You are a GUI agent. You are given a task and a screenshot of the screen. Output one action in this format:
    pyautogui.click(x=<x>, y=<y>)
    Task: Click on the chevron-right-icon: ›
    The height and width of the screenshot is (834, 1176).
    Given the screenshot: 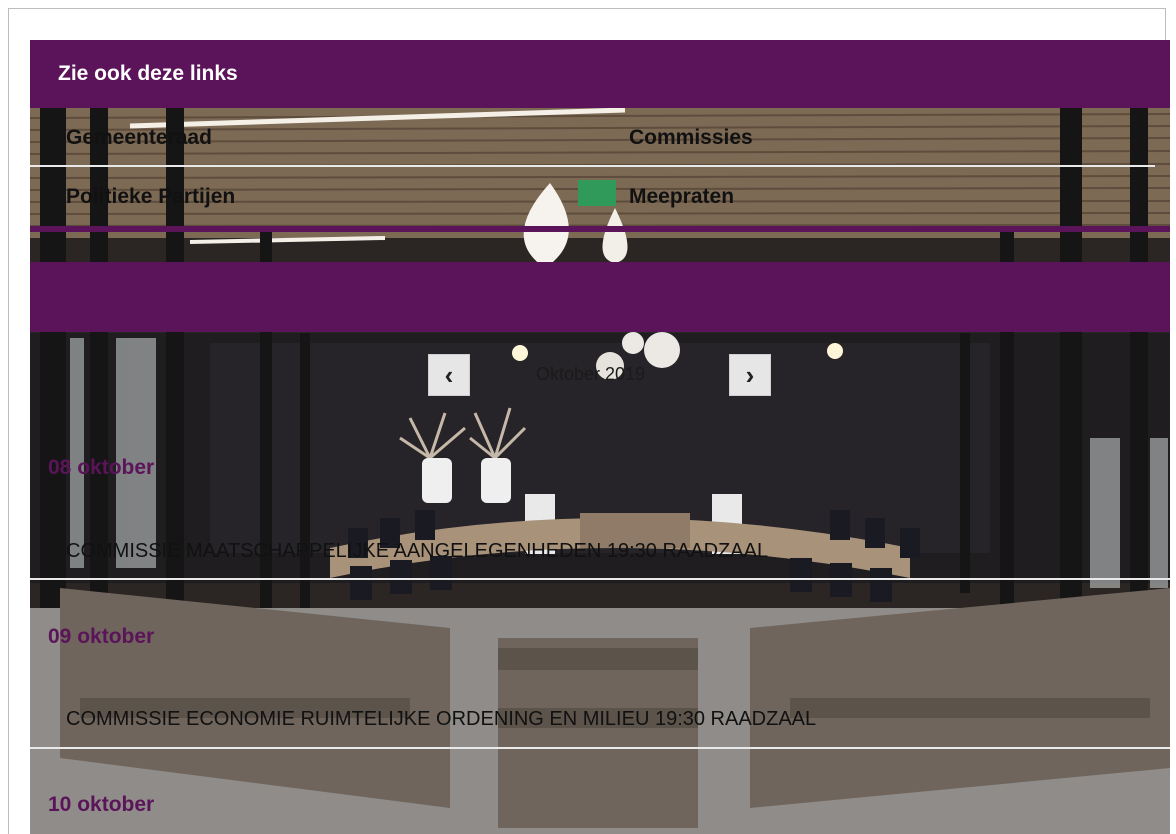 What is the action you would take?
    pyautogui.click(x=750, y=374)
    